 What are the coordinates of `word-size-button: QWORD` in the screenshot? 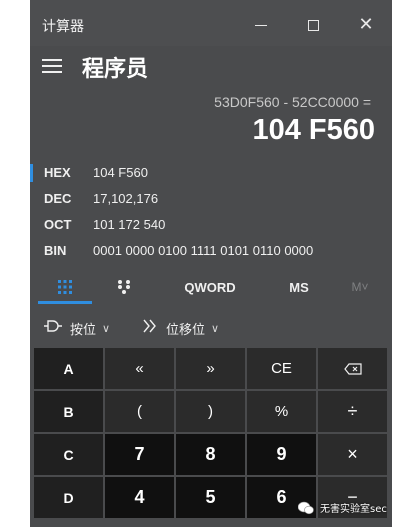 It's located at (210, 287).